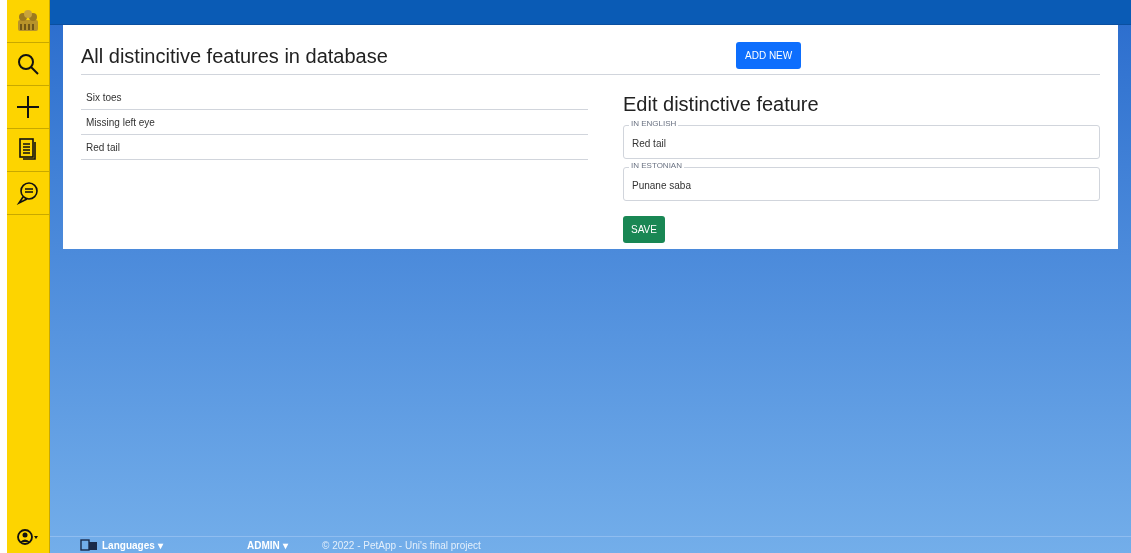 Image resolution: width=1131 pixels, height=553 pixels. Describe the element at coordinates (118, 122) in the screenshot. I see `feature-list-item: Missing left eye` at that location.